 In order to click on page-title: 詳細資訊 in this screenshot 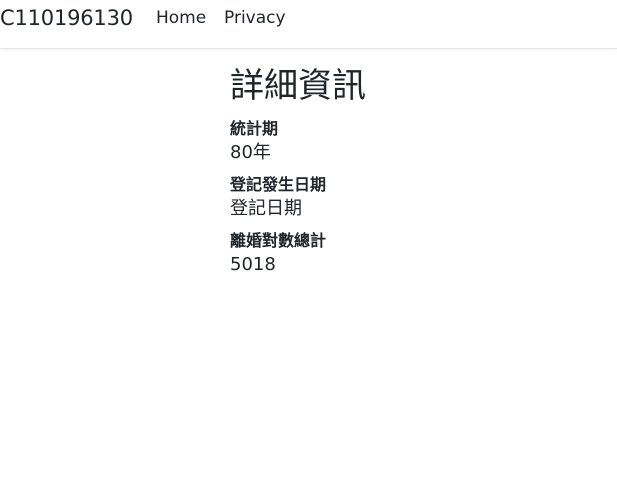, I will do `click(298, 86)`.